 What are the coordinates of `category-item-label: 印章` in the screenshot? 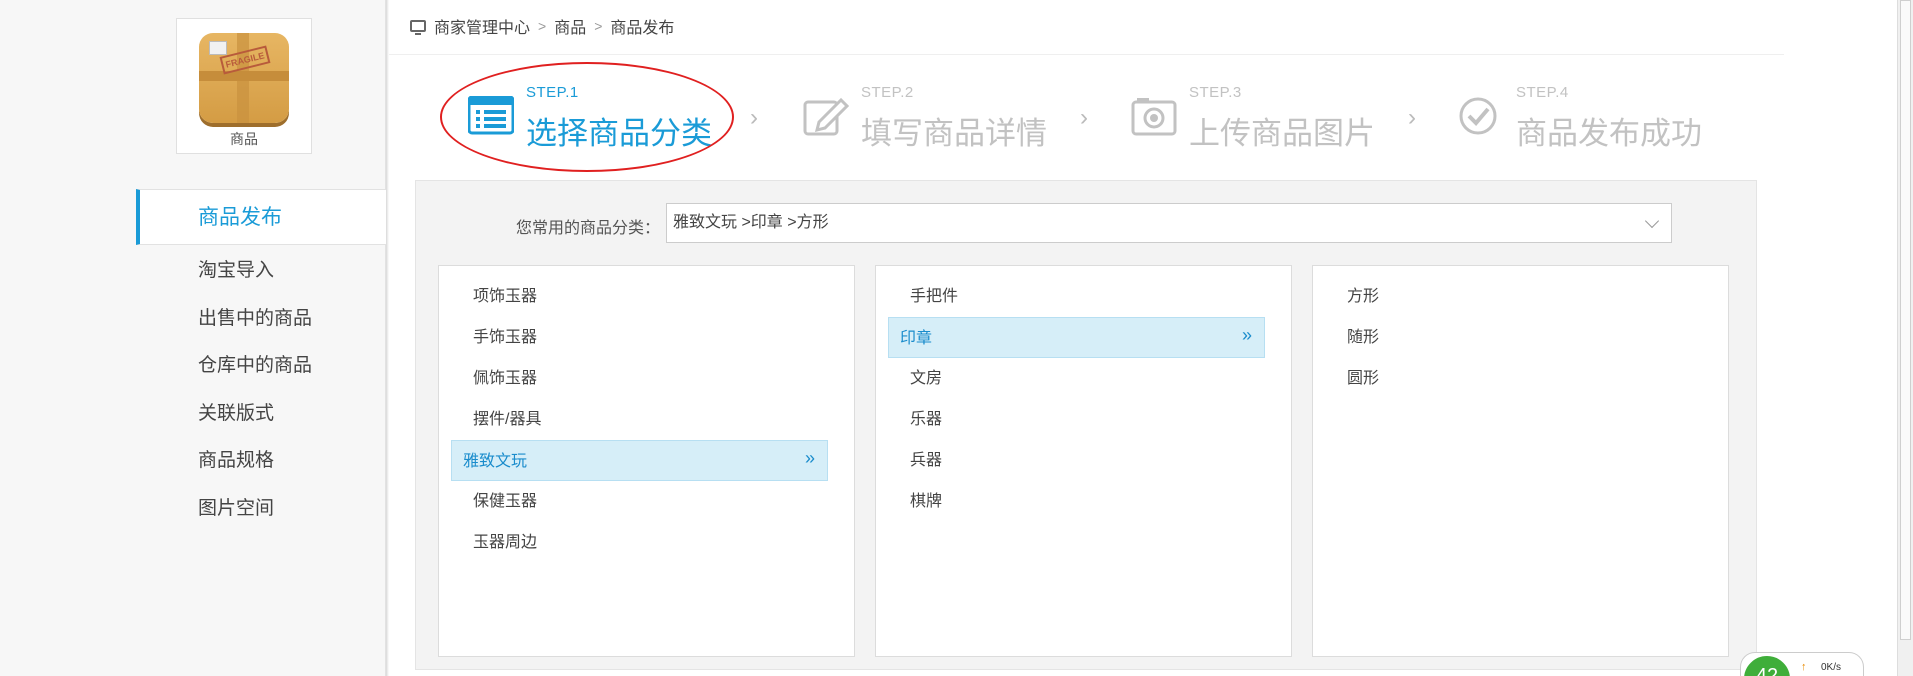 It's located at (916, 338).